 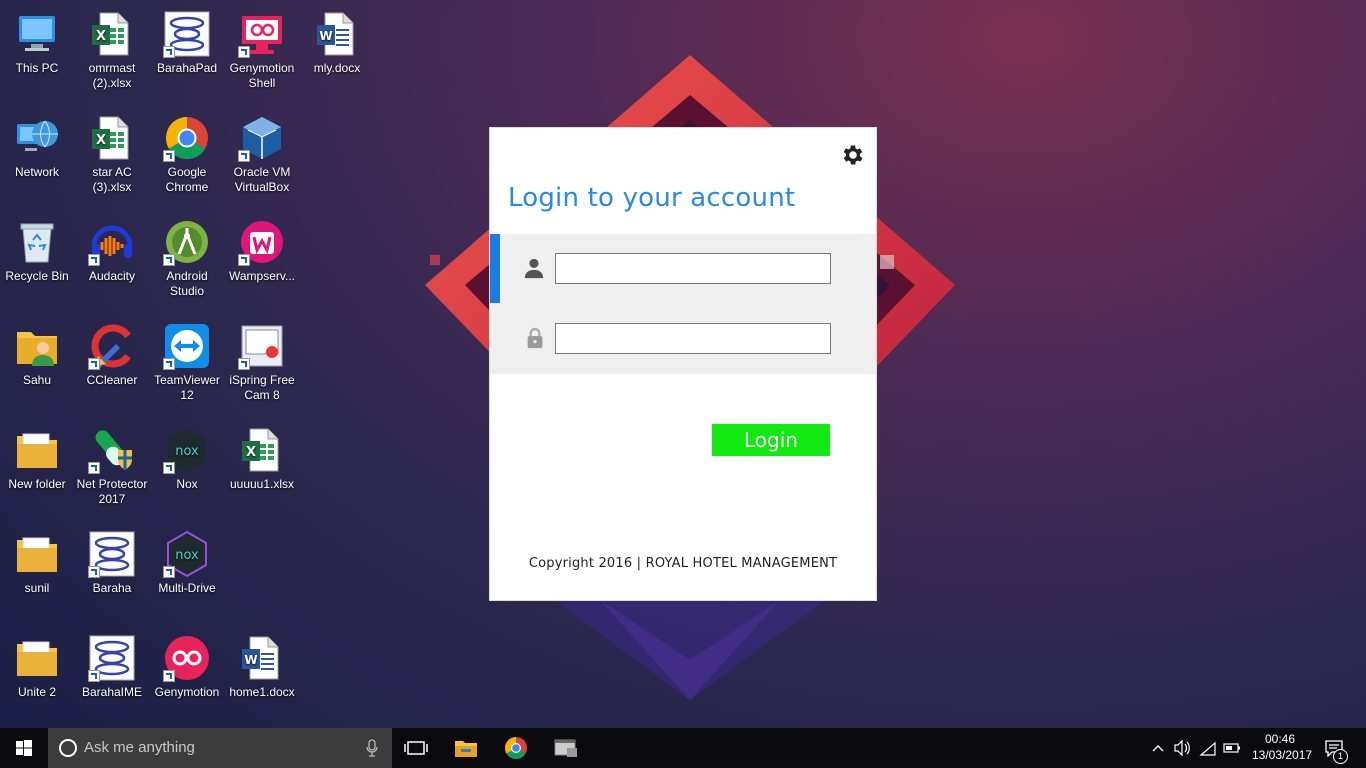 I want to click on virtualbox-icon, so click(x=262, y=138).